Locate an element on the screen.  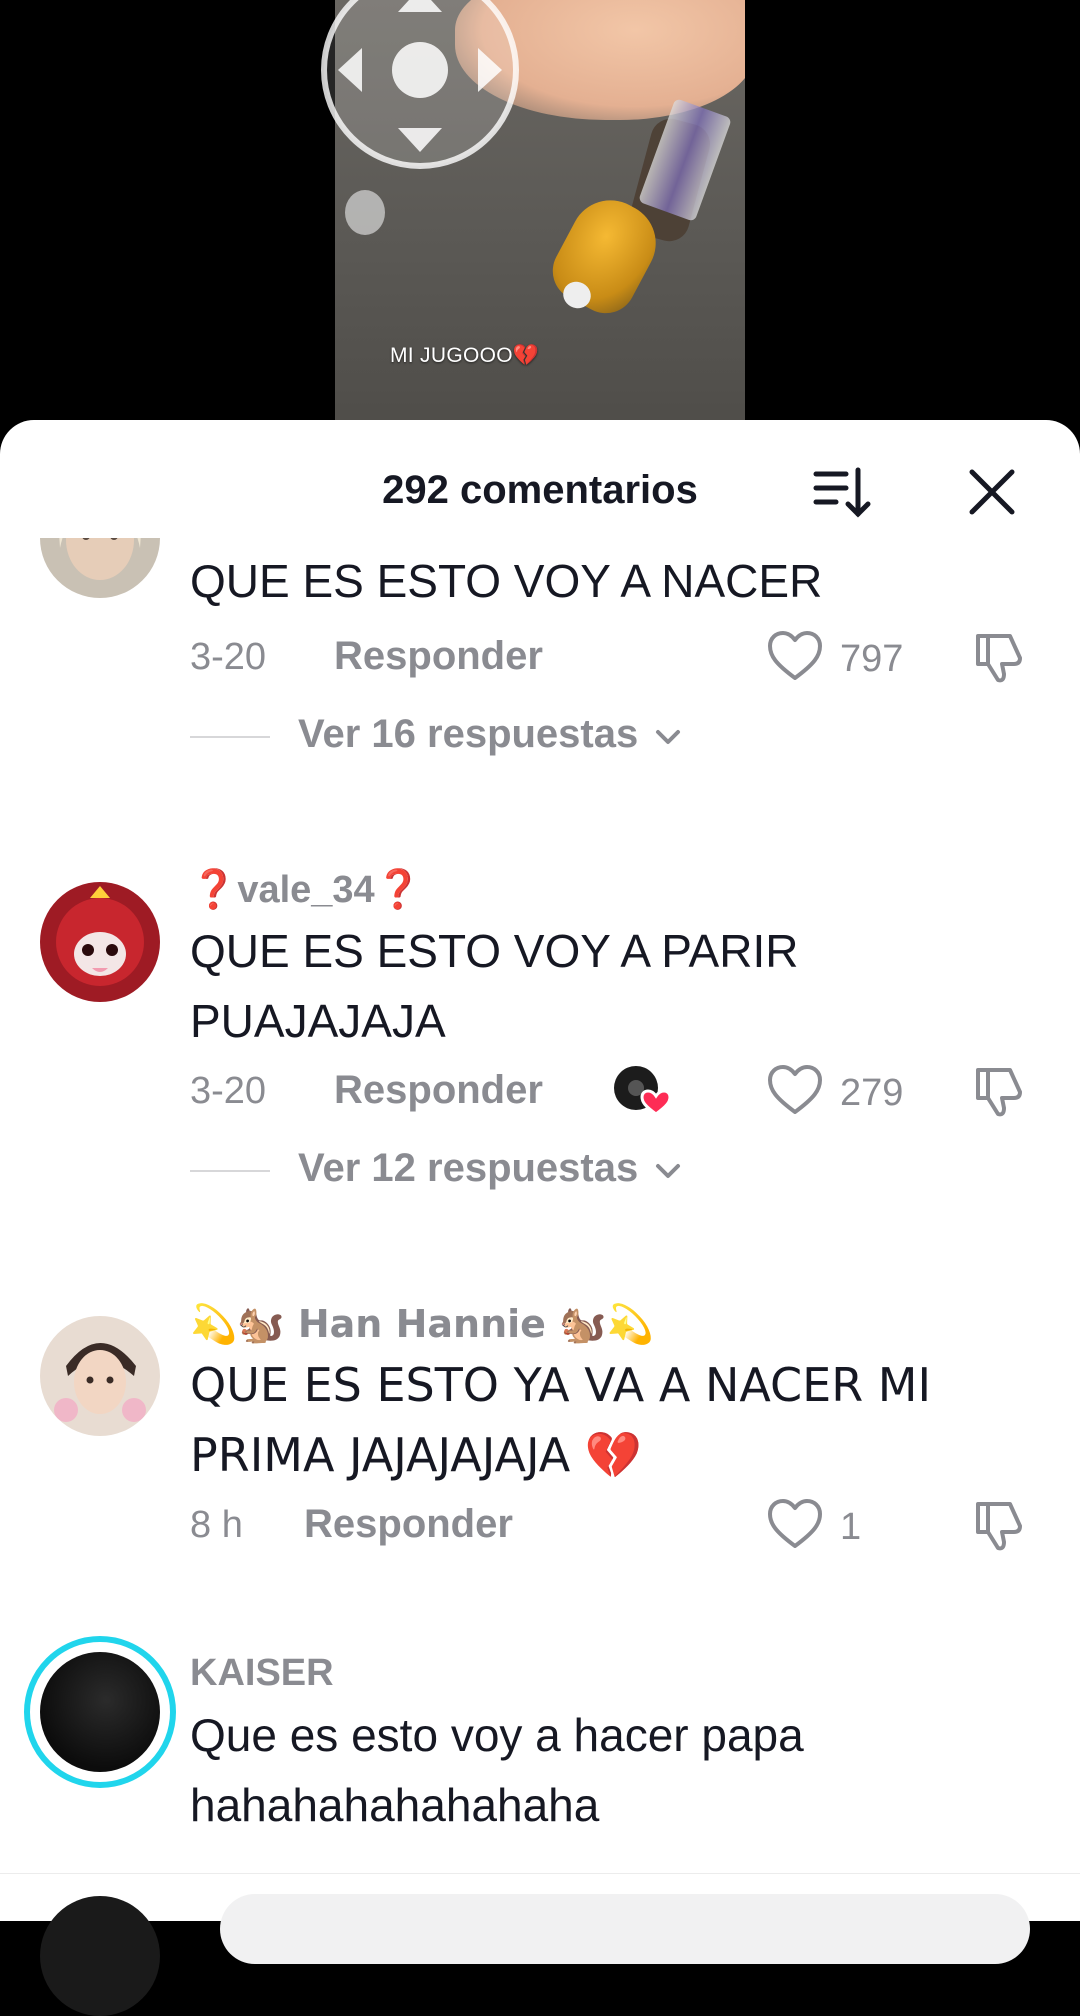
comment-input-bar is located at coordinates (540, 1944).